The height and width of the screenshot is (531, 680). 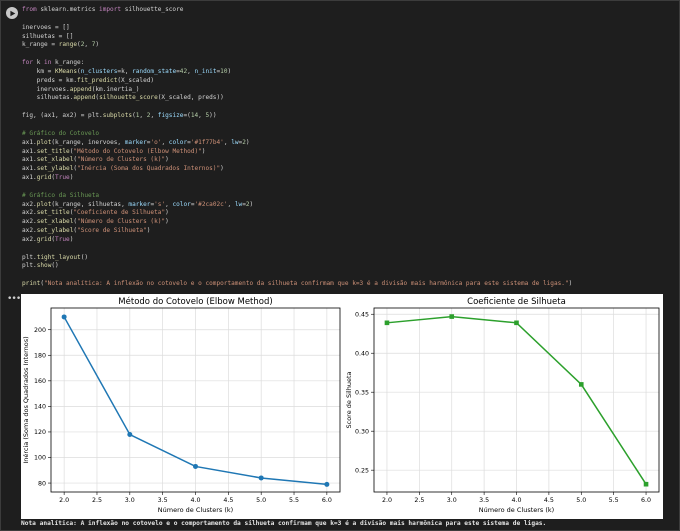 I want to click on code-token: n_init, so click(x=205, y=71).